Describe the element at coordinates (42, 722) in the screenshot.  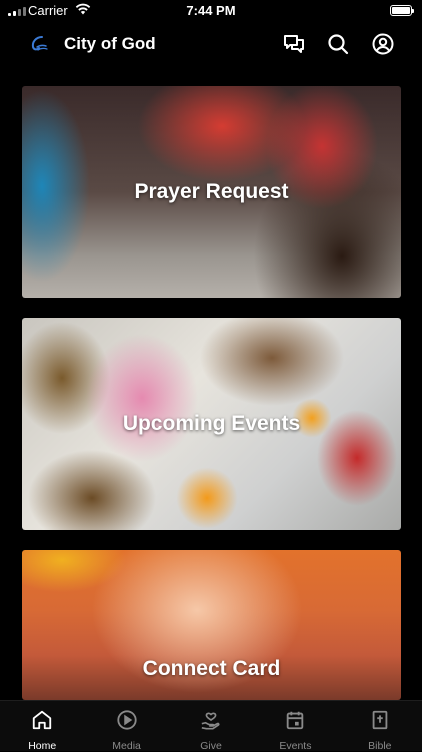
I see `home-icon` at that location.